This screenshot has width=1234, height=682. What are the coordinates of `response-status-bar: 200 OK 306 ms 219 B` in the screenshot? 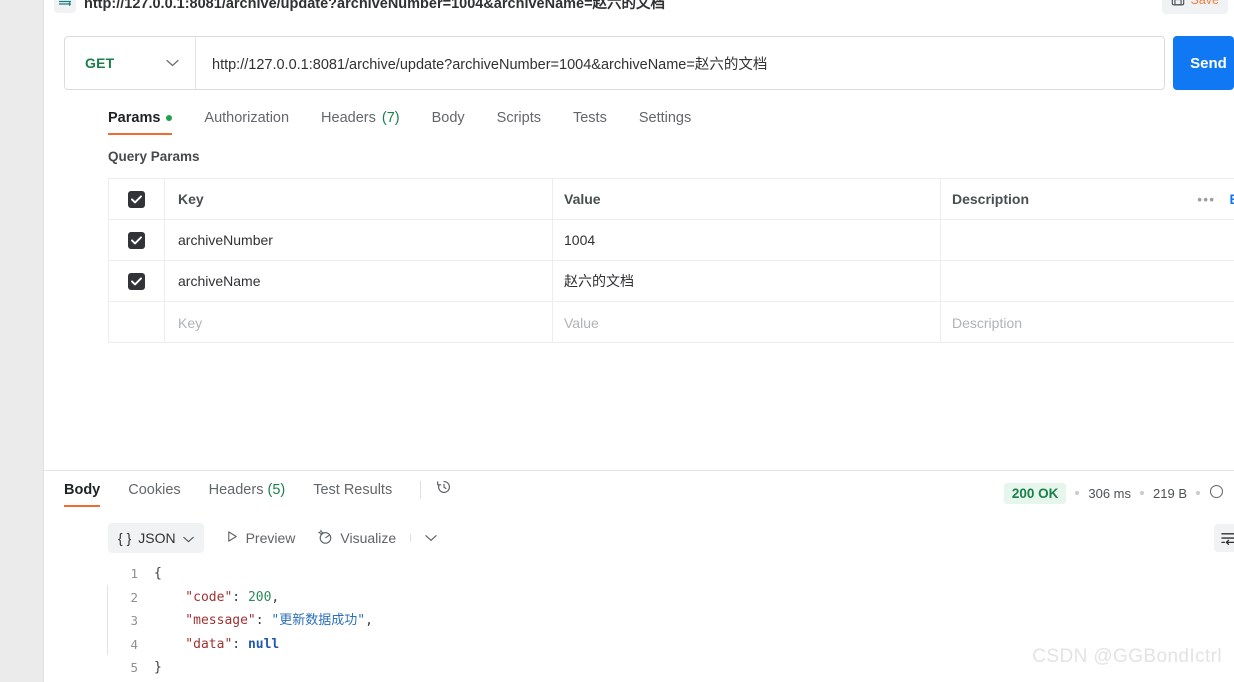 It's located at (1113, 493).